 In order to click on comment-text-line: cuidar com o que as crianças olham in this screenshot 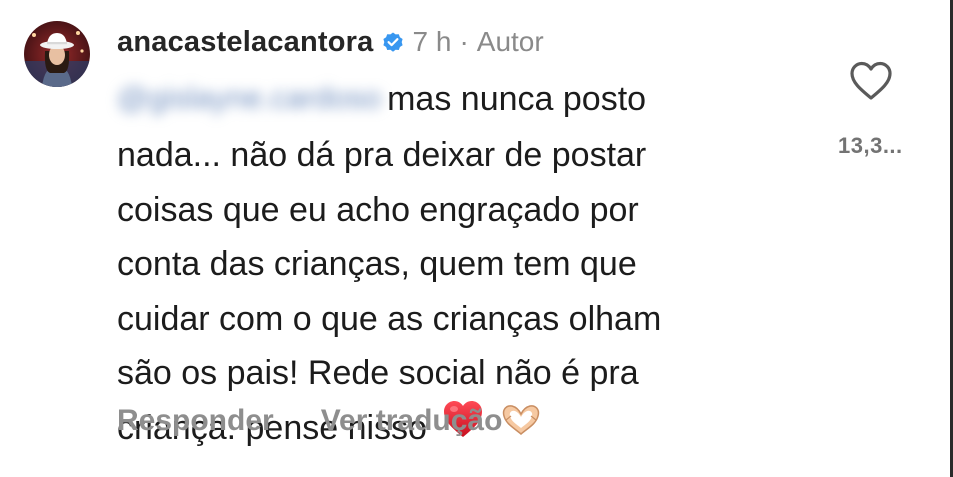, I will do `click(389, 318)`.